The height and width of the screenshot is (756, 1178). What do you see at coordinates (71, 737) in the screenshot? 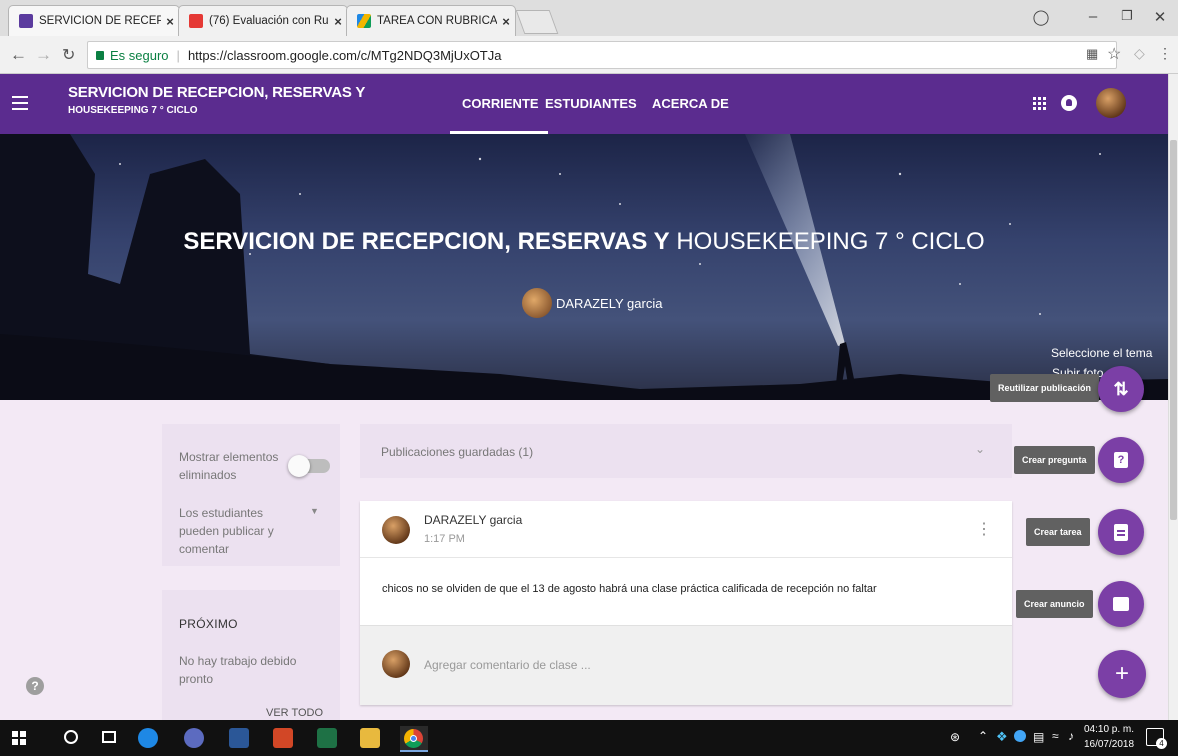
I see `cortana-search-icon` at bounding box center [71, 737].